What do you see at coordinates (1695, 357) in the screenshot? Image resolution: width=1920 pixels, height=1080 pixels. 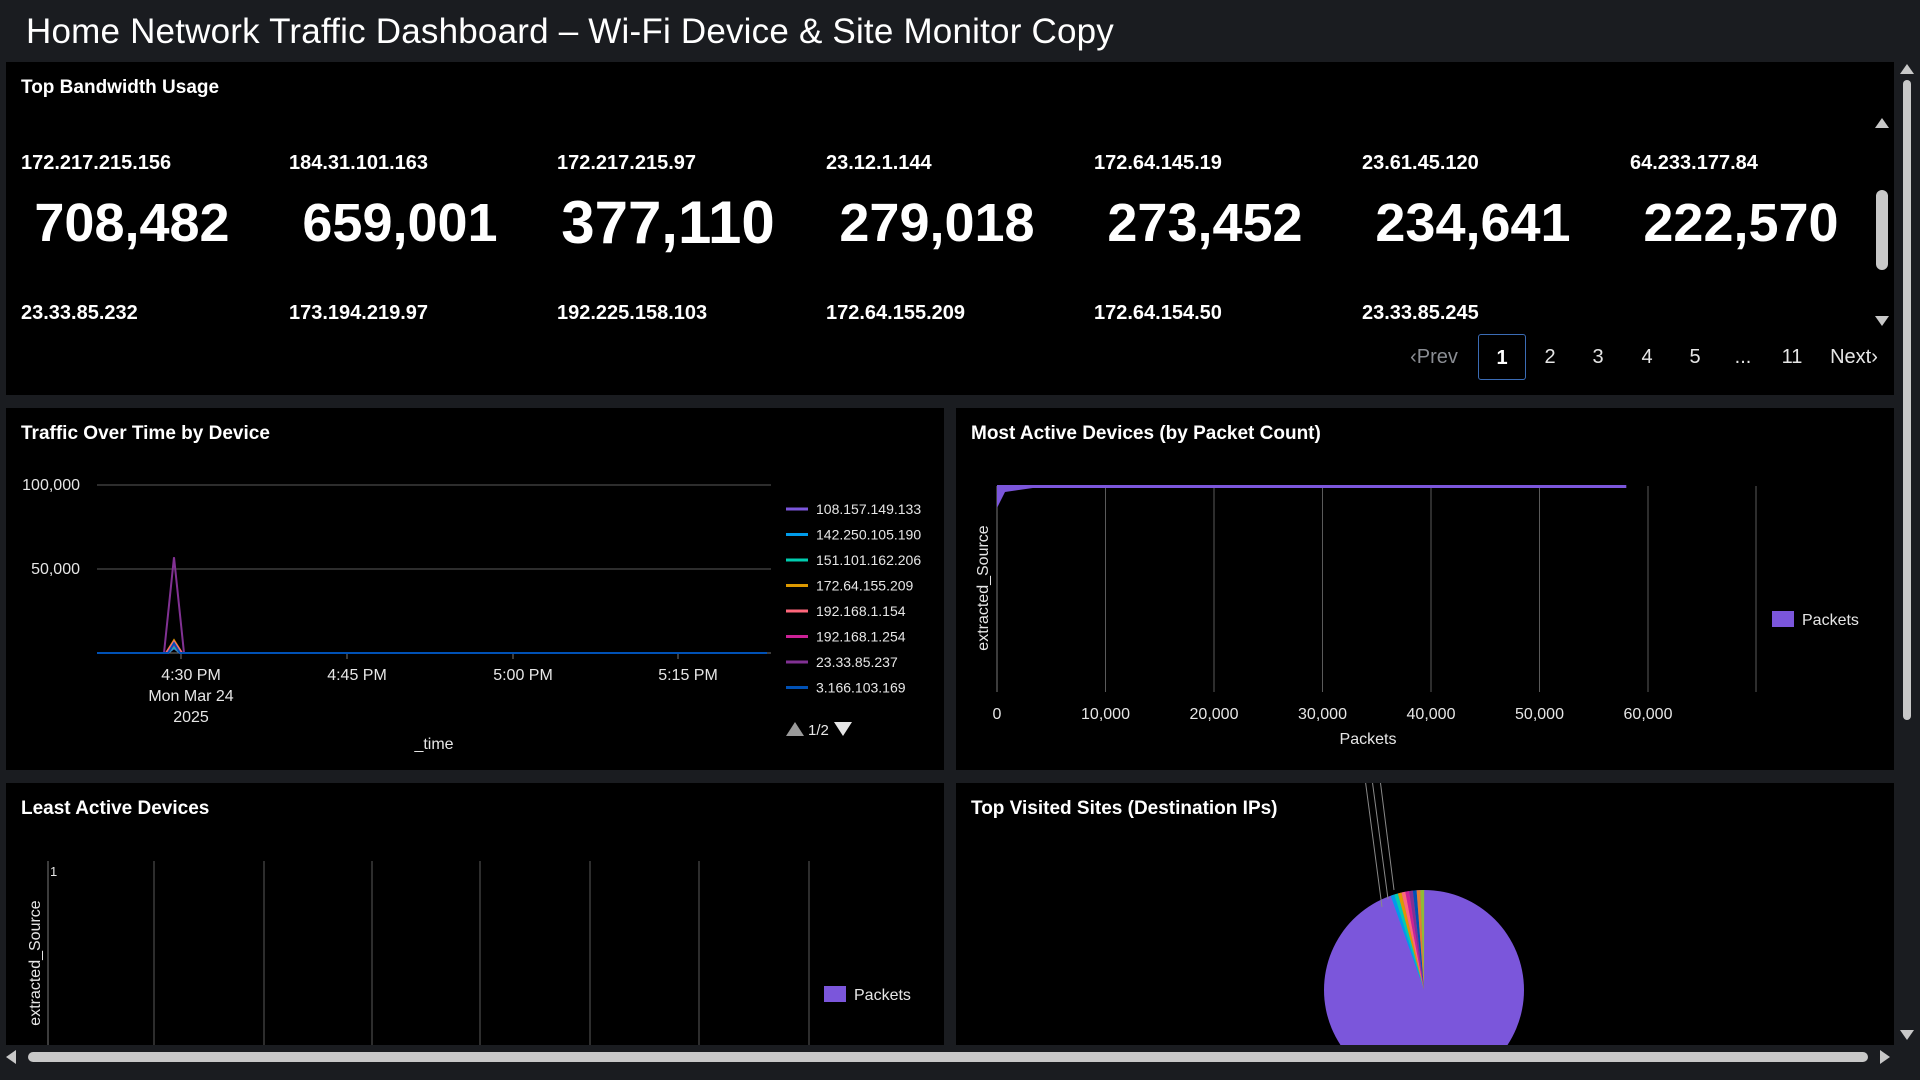 I see `pagination-page-5: 5` at bounding box center [1695, 357].